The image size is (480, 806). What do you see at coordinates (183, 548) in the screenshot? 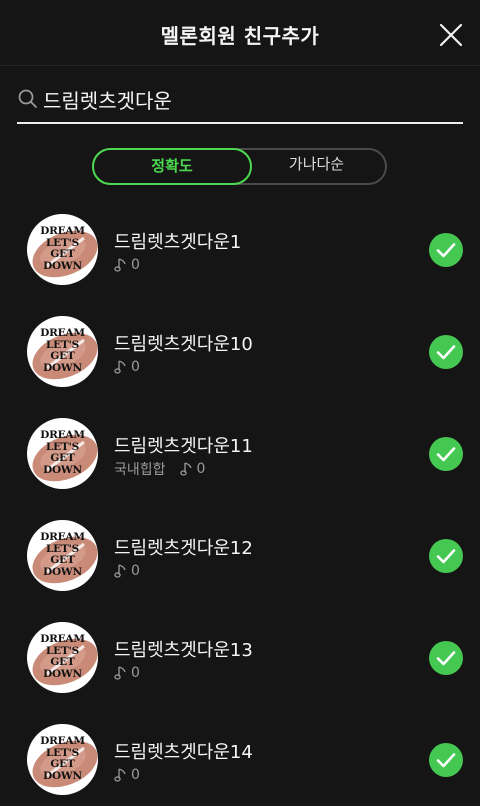
I see `user-name: 드림렛츠겟다운12` at bounding box center [183, 548].